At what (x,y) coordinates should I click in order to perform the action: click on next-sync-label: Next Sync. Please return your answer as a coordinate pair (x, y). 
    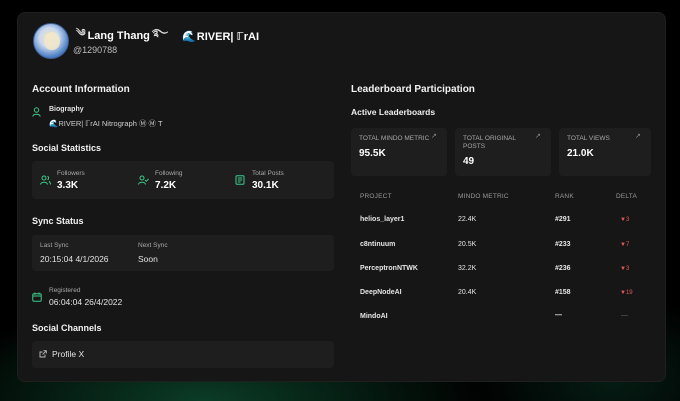
    Looking at the image, I should click on (153, 245).